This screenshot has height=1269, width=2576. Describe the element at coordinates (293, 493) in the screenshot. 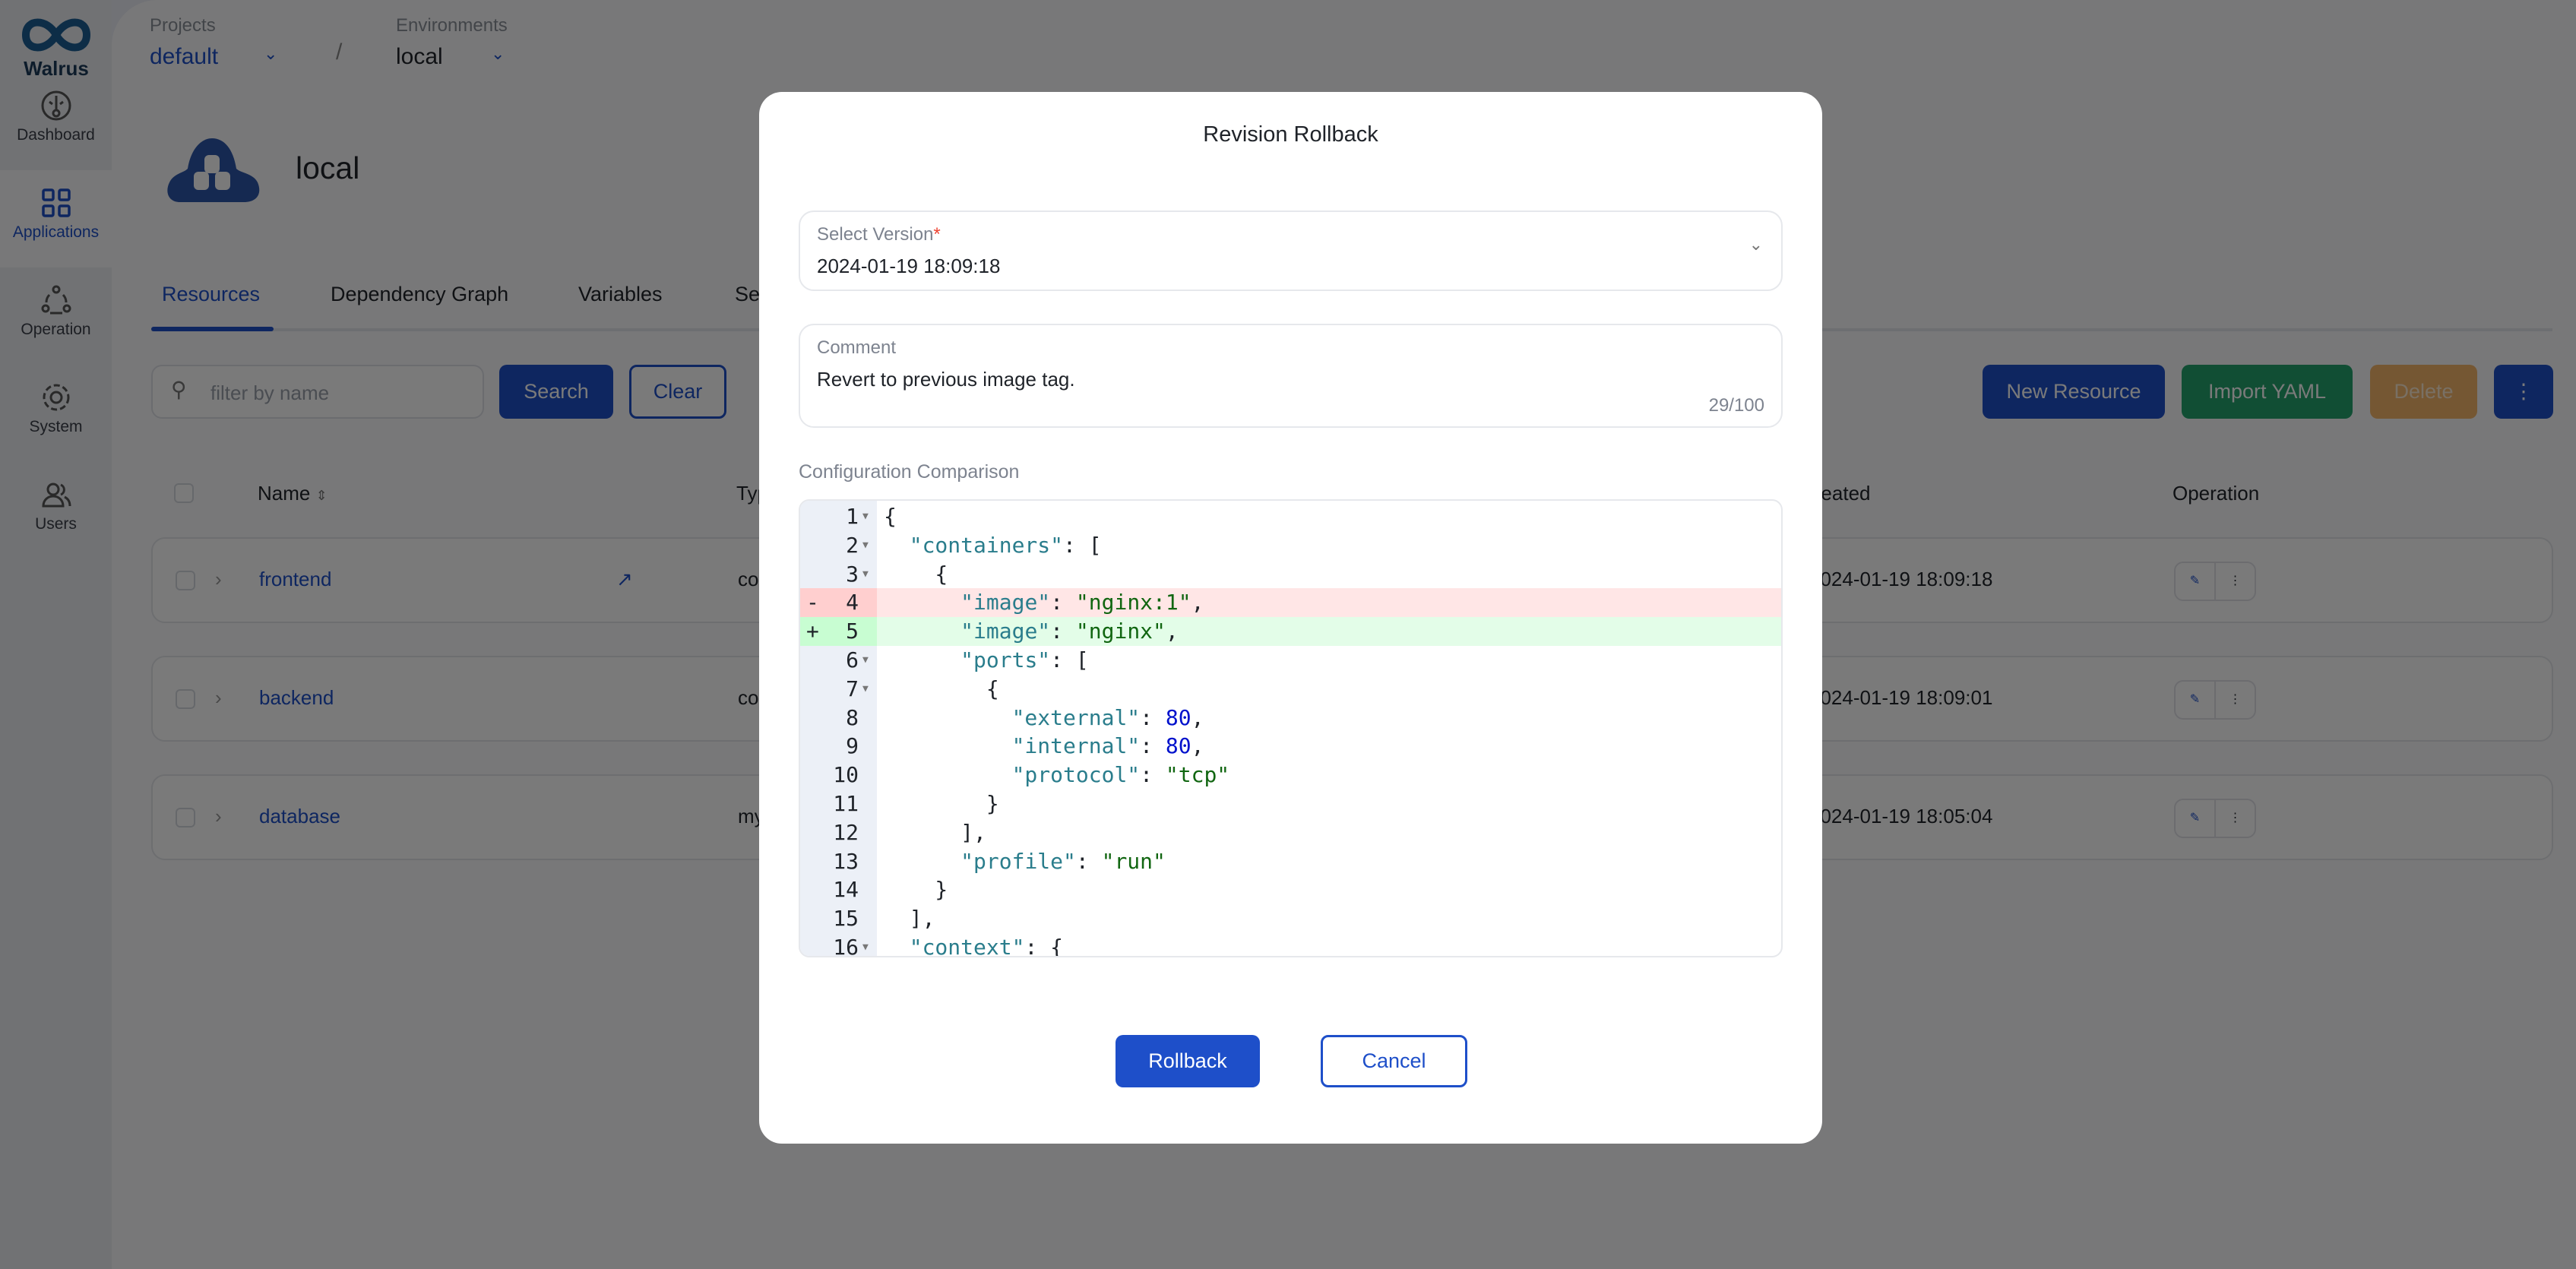

I see `name-column-header: Name ⇕` at that location.